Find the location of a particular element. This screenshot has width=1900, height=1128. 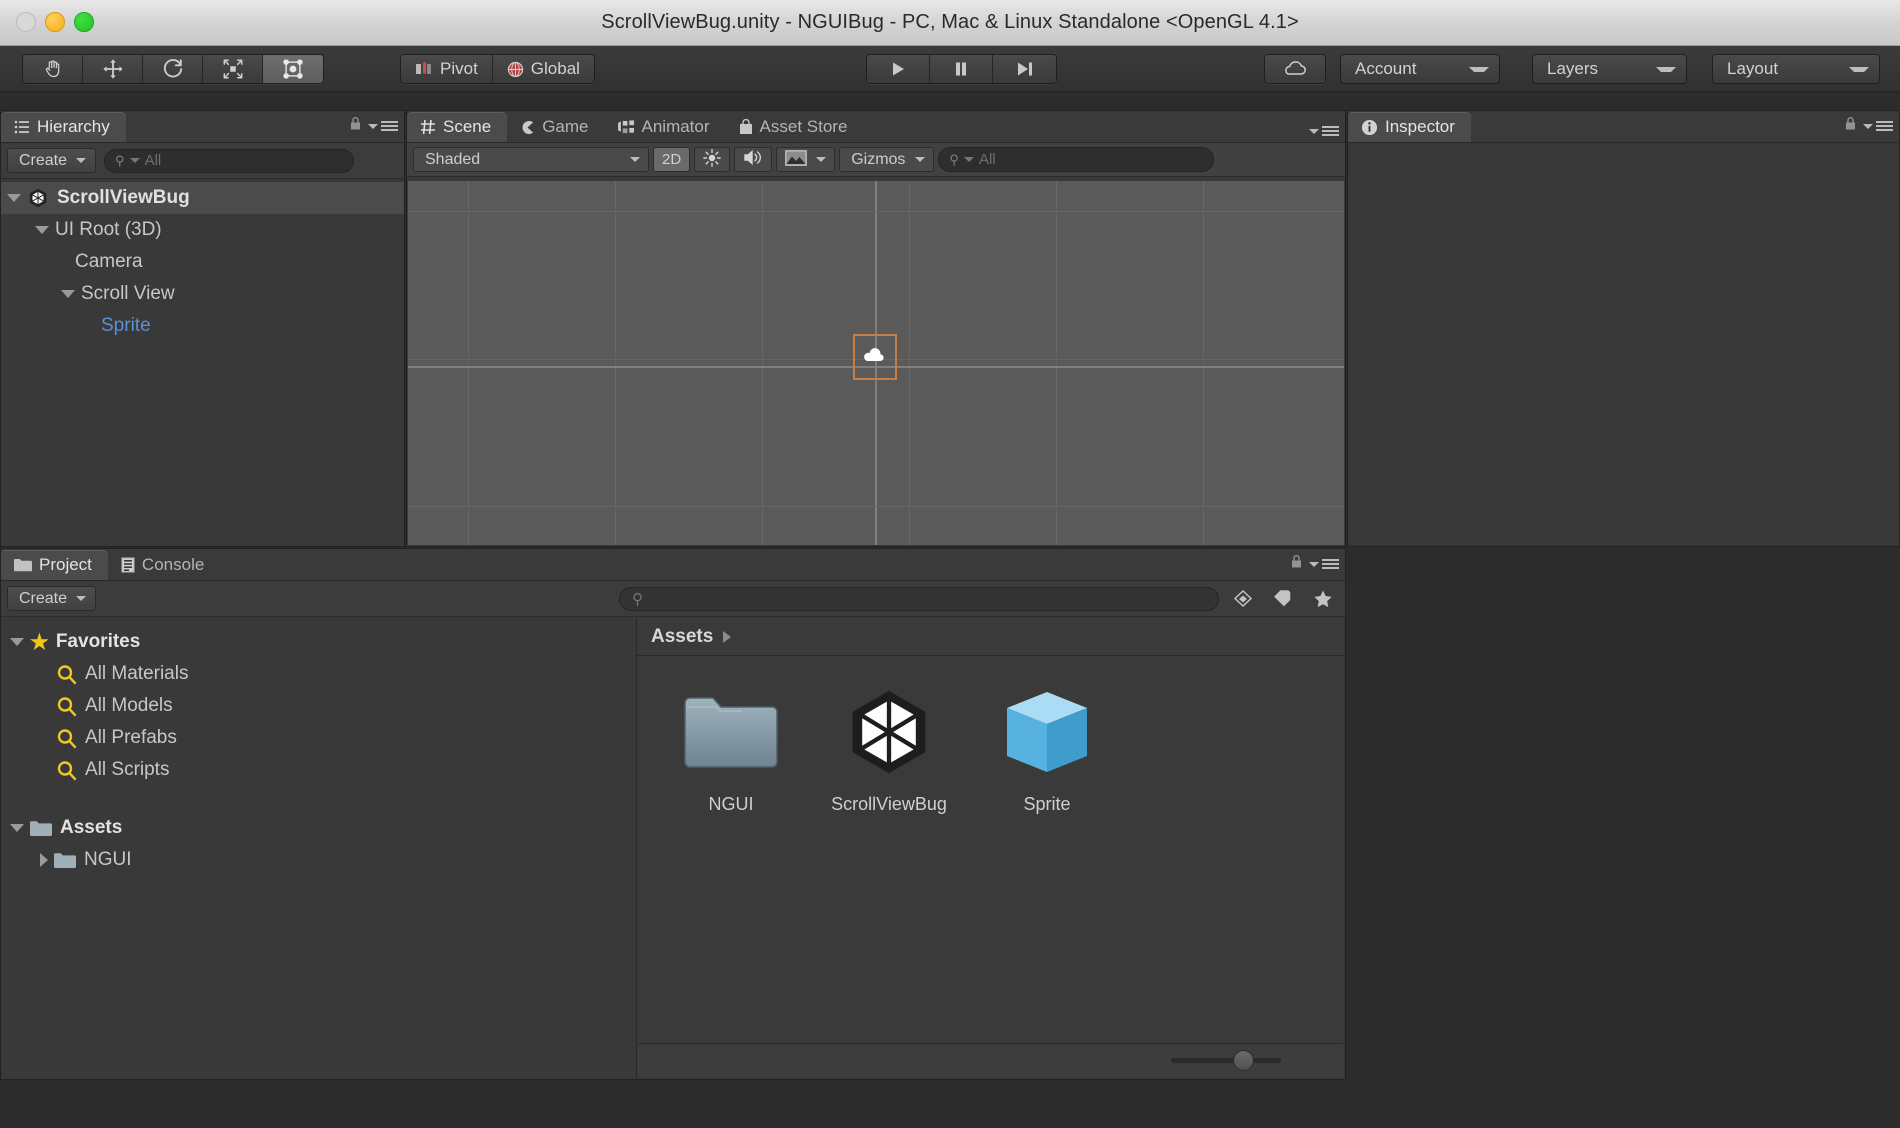

star-icon: ★ is located at coordinates (39, 642).